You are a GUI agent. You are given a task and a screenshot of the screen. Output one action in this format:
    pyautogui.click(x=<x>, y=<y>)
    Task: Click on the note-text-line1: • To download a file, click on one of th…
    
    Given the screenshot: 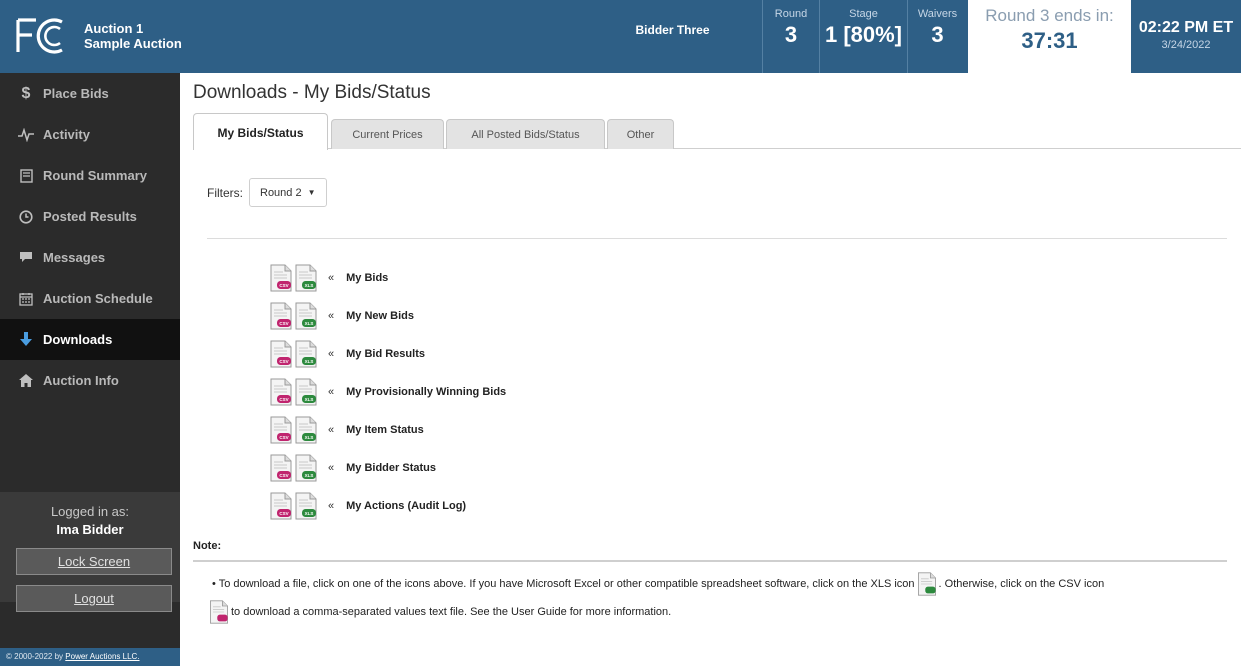 What is the action you would take?
    pyautogui.click(x=722, y=584)
    